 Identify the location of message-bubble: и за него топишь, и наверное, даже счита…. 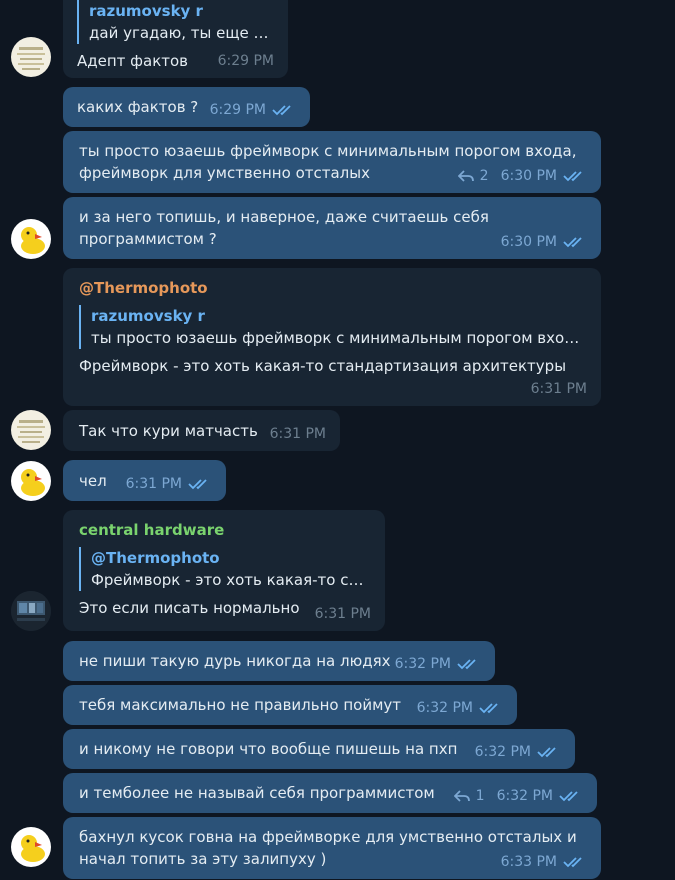
(332, 228).